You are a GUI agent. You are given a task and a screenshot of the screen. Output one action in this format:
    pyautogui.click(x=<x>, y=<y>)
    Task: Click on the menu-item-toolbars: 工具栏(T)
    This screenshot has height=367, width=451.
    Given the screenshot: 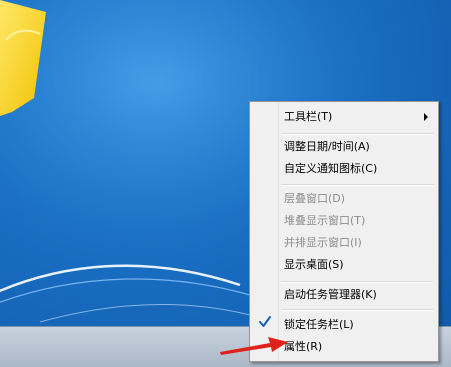 What is the action you would take?
    pyautogui.click(x=308, y=117)
    